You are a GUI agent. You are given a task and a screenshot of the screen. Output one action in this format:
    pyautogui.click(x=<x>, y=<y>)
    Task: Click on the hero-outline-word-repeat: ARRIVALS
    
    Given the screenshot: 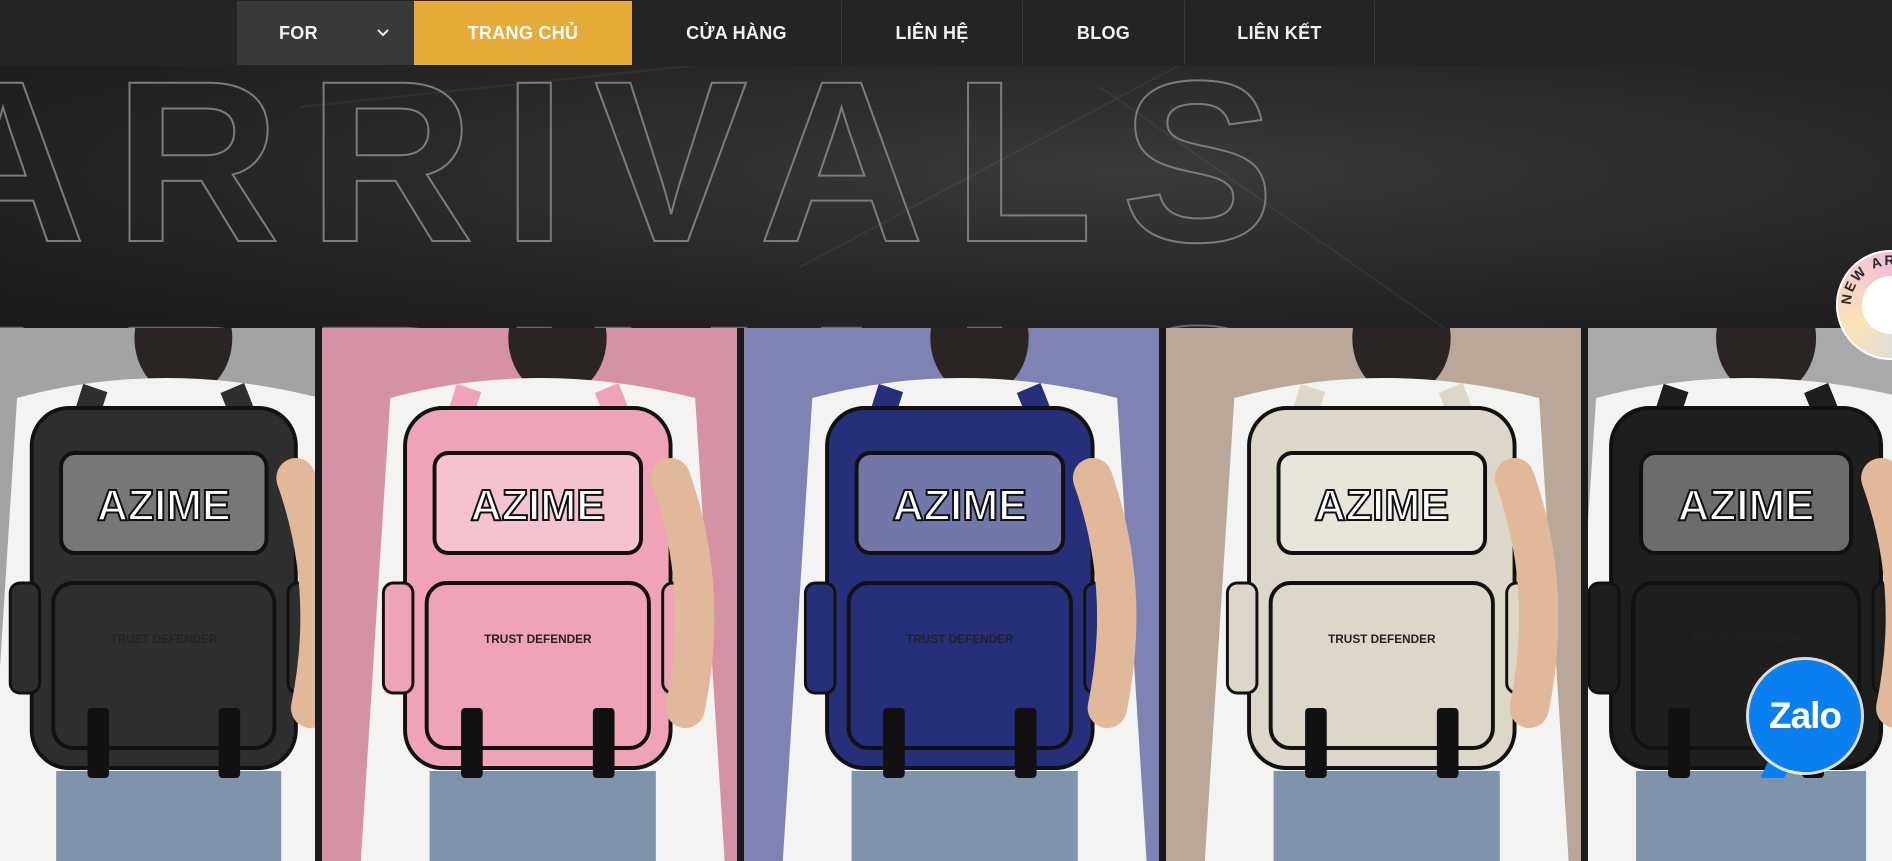 What is the action you would take?
    pyautogui.click(x=651, y=303)
    